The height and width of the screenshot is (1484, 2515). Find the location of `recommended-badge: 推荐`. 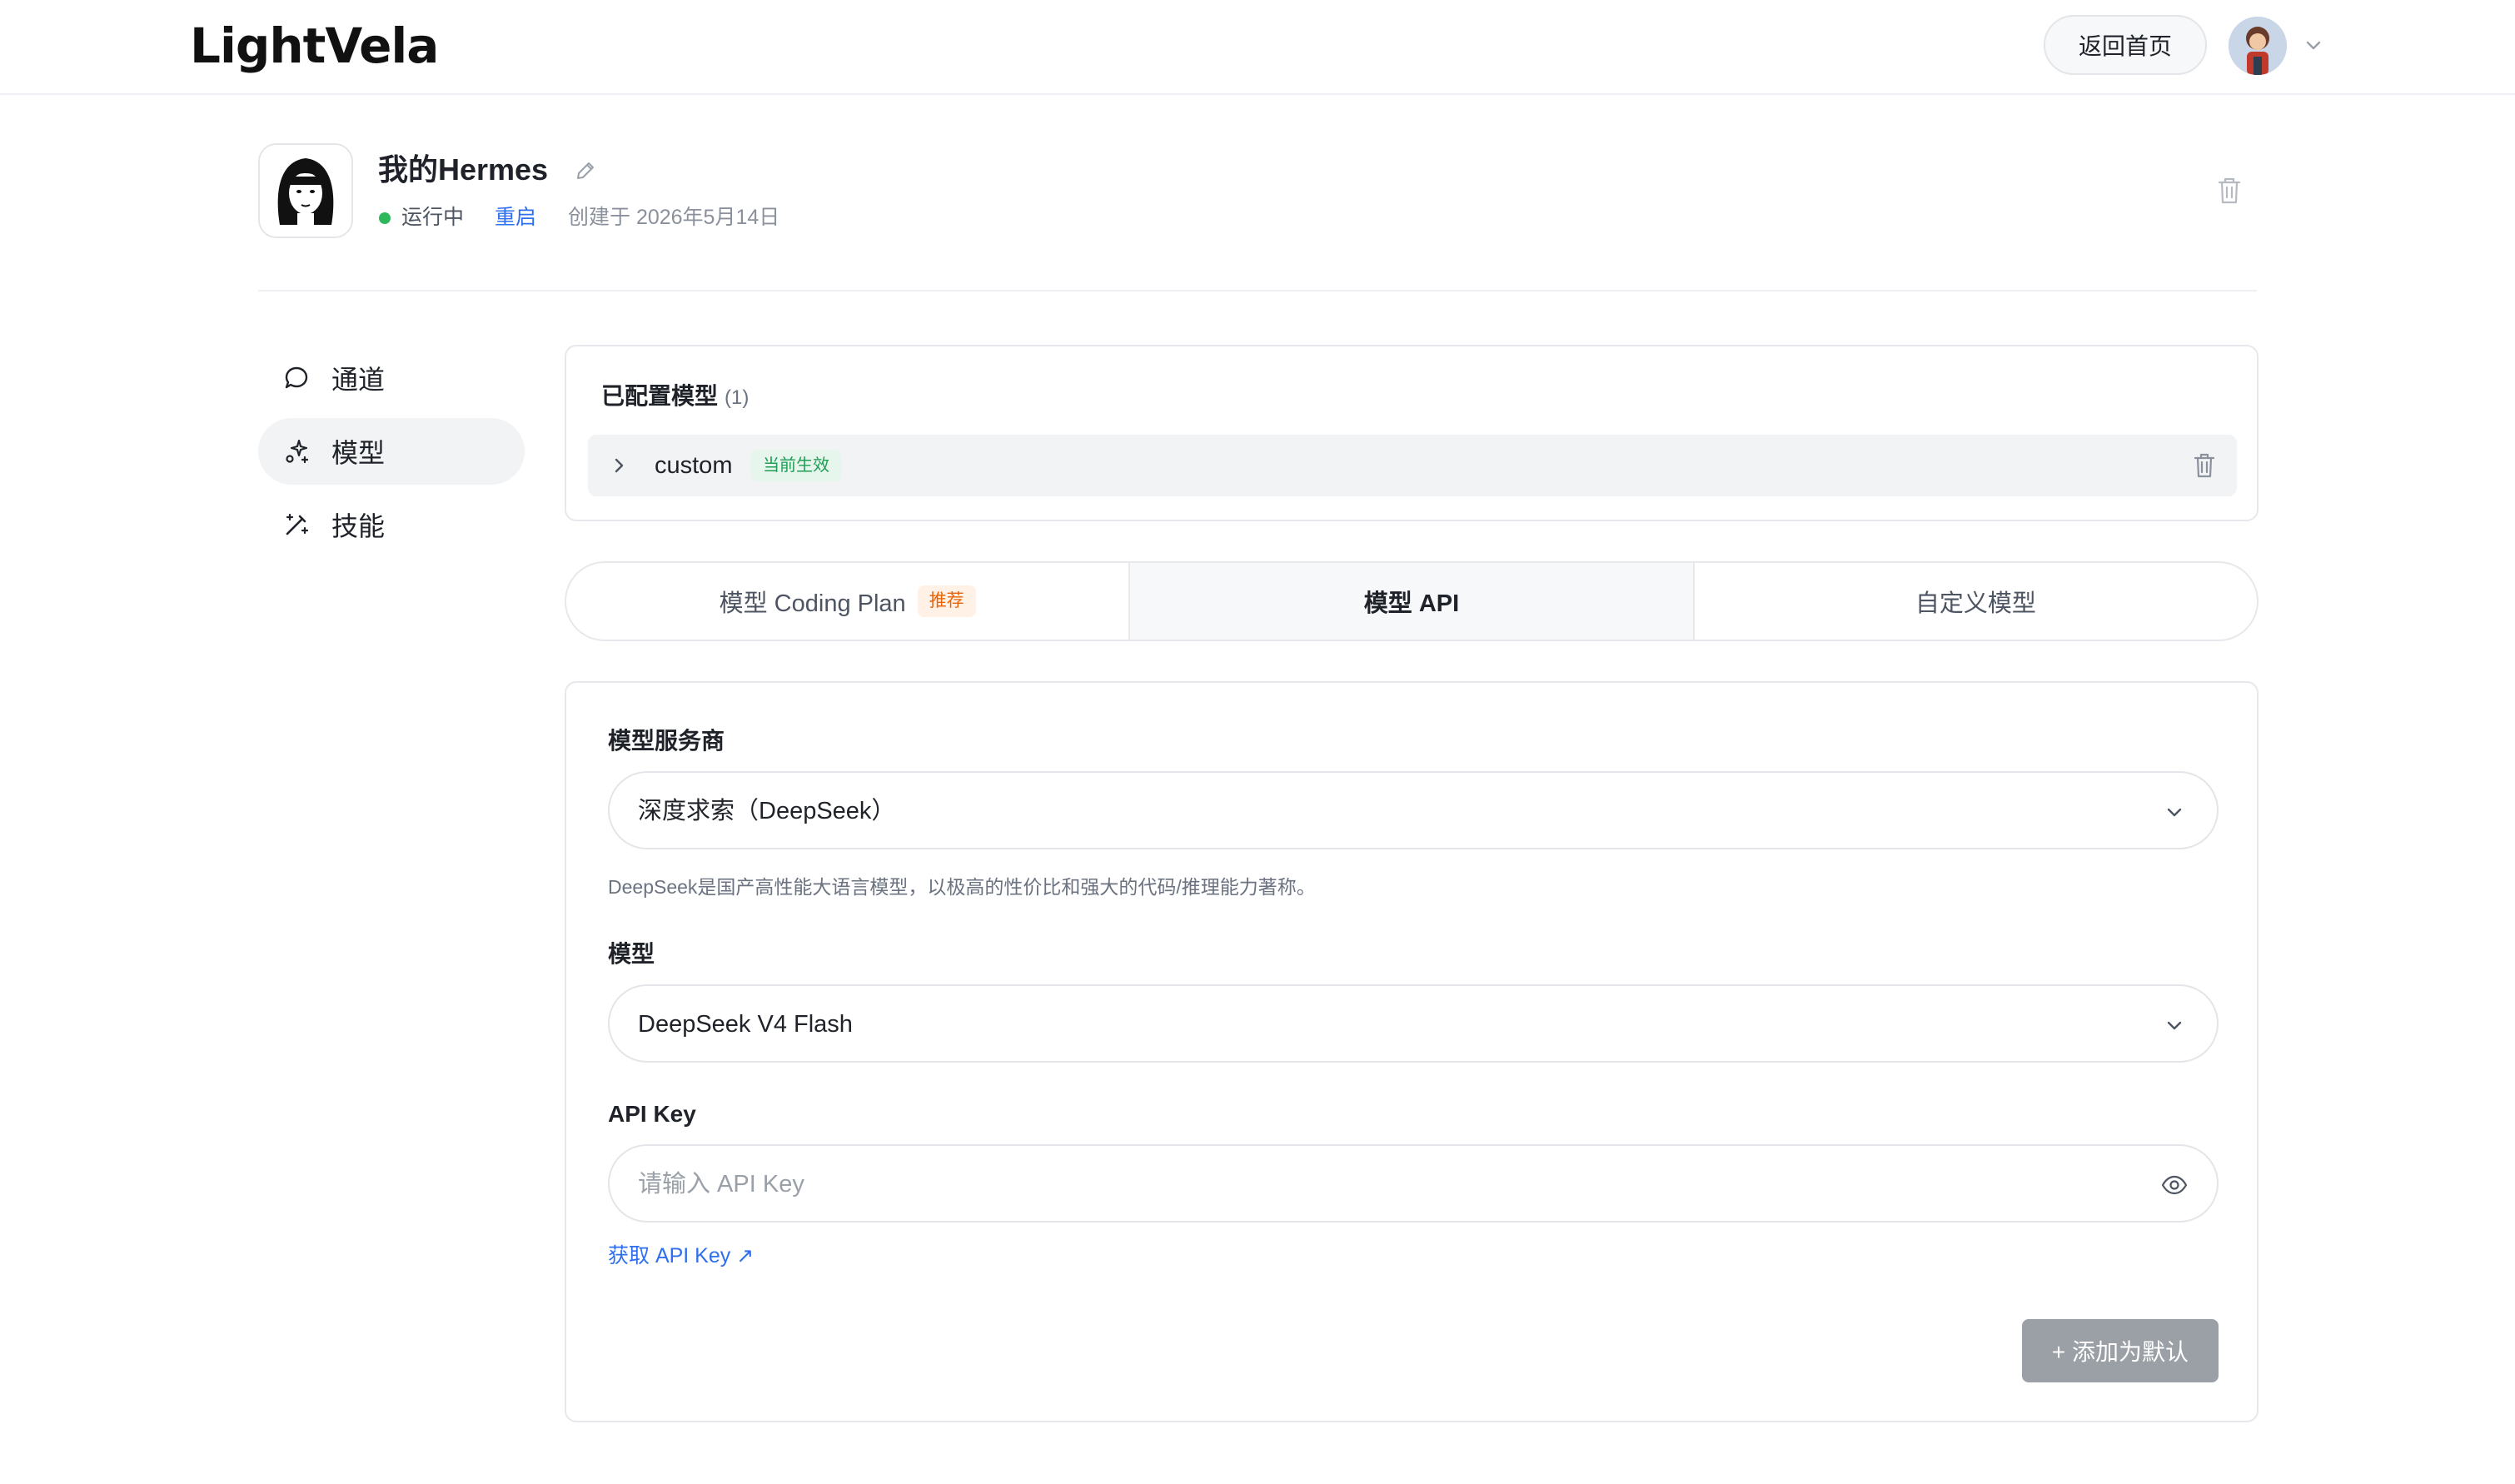

recommended-badge: 推荐 is located at coordinates (946, 601).